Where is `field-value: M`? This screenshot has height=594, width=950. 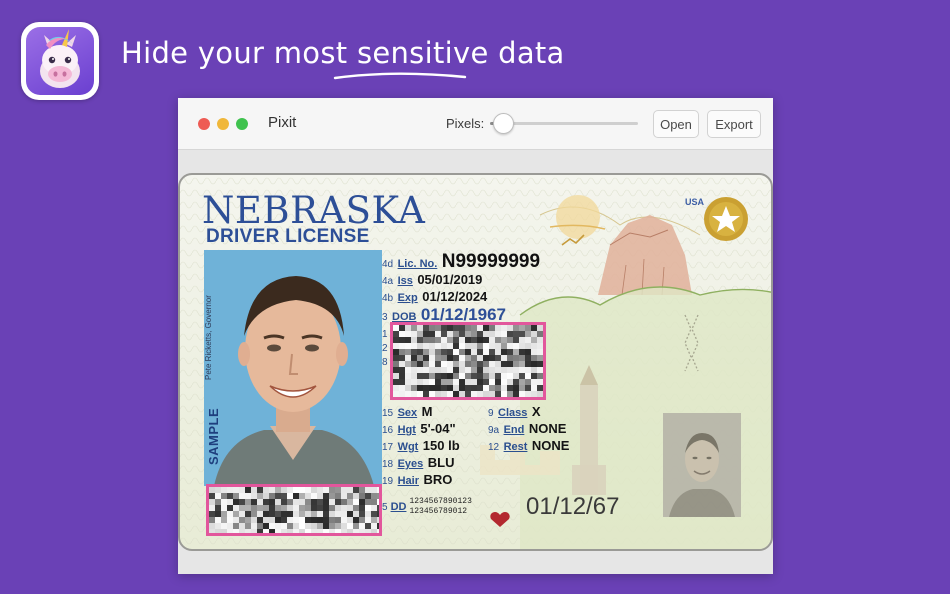 field-value: M is located at coordinates (427, 411).